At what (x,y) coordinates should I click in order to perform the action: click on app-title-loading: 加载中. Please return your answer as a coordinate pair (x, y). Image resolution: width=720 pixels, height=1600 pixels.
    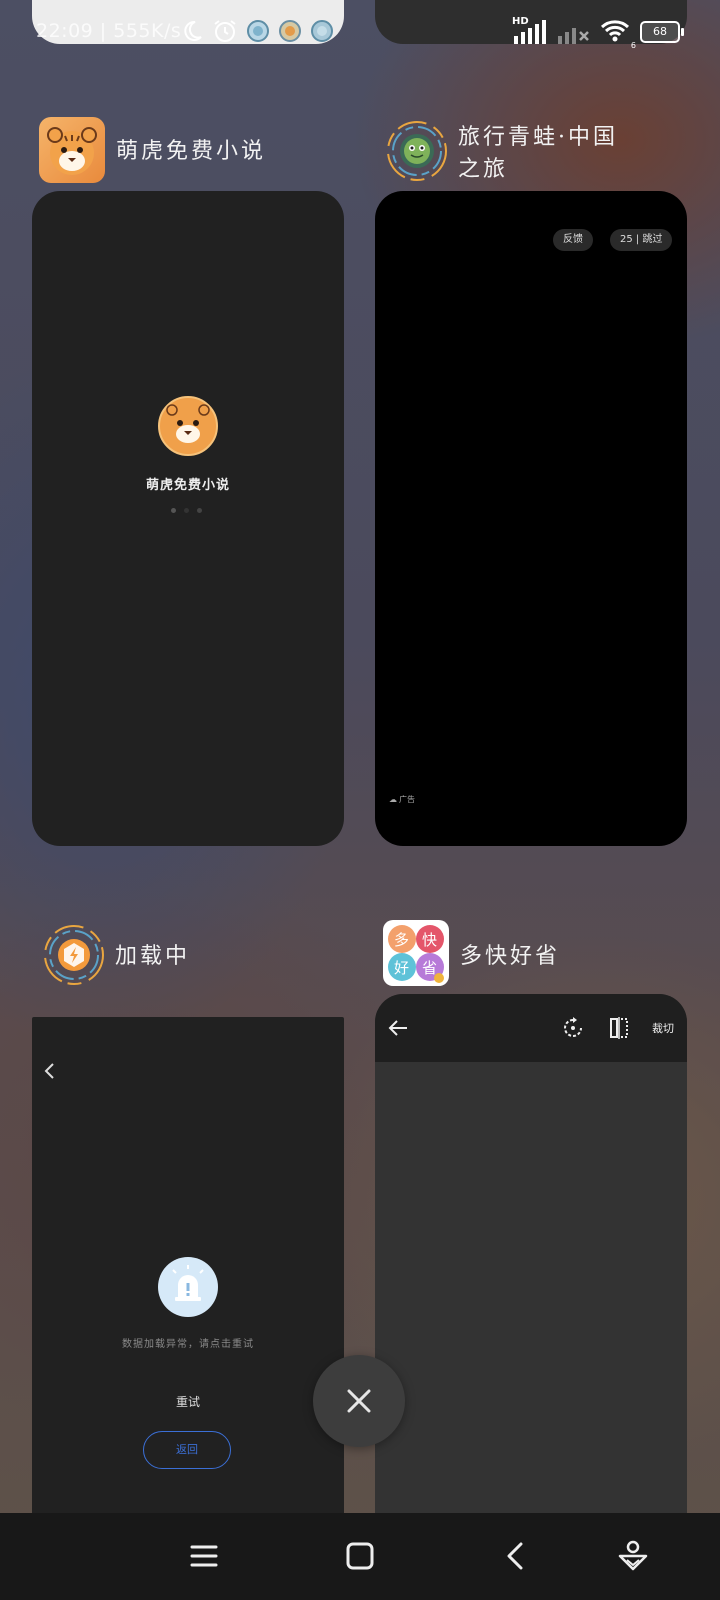
    Looking at the image, I should click on (153, 956).